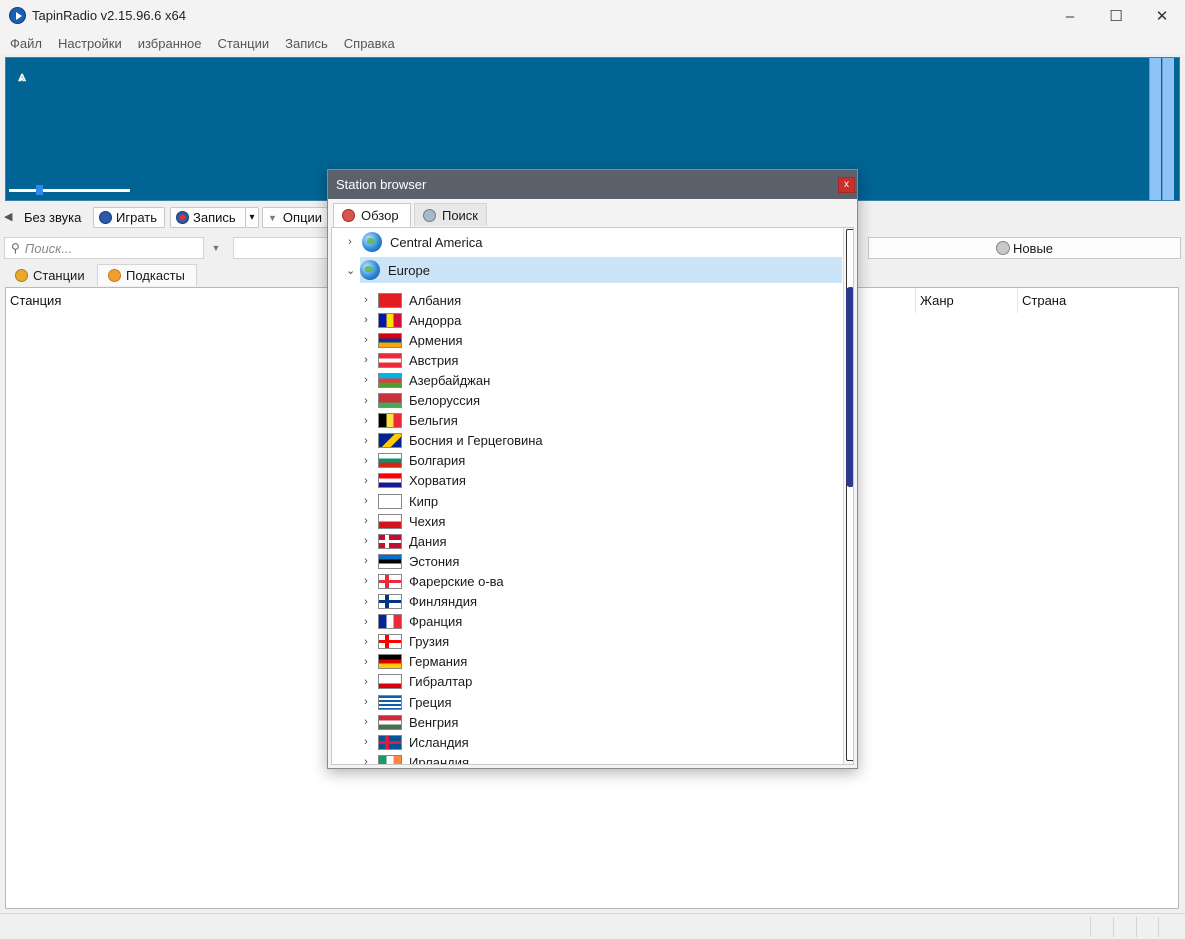 Image resolution: width=1185 pixels, height=939 pixels. I want to click on new-stations-button: Новые, so click(1024, 248).